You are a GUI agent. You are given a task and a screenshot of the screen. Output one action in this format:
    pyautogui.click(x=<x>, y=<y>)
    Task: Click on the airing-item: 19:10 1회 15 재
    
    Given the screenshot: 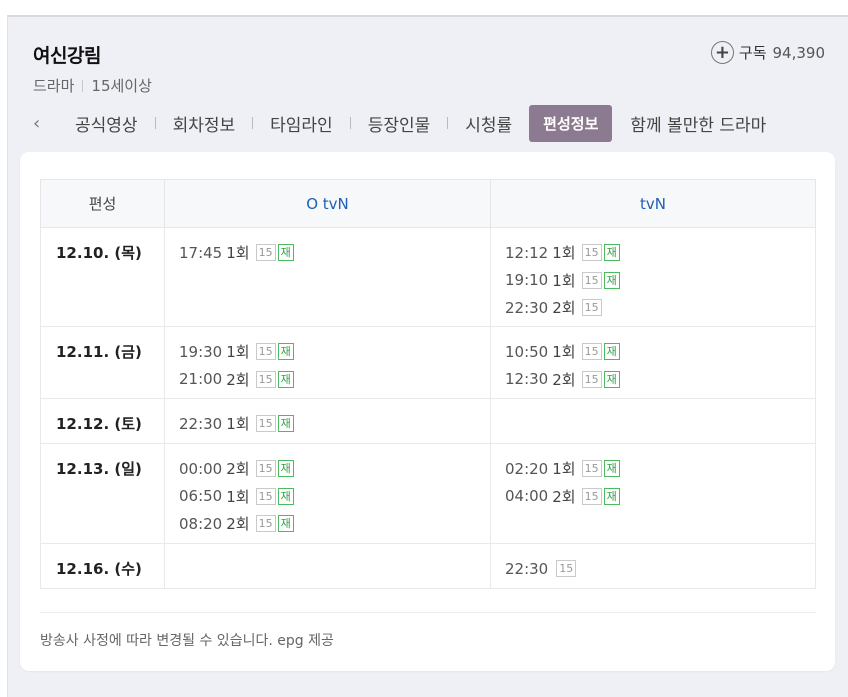 What is the action you would take?
    pyautogui.click(x=660, y=281)
    